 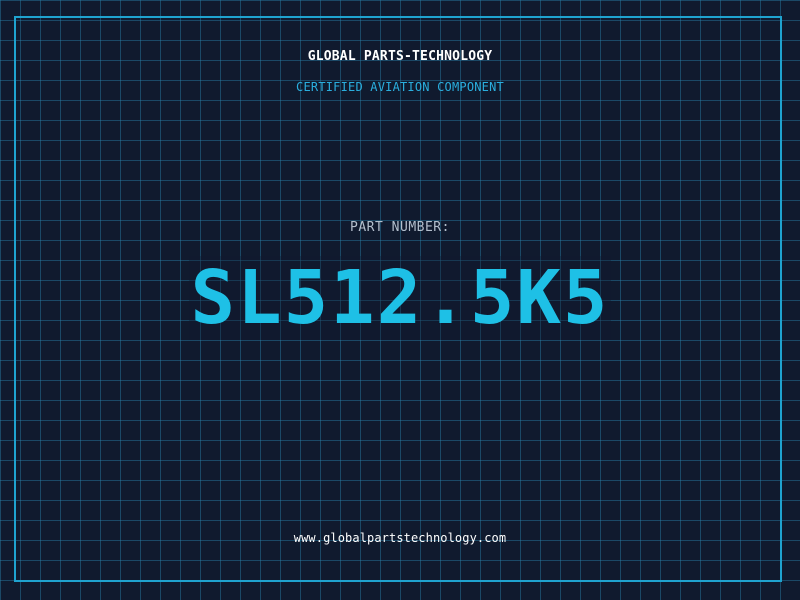 What do you see at coordinates (400, 227) in the screenshot?
I see `part-number-label: PART NUMBER:` at bounding box center [400, 227].